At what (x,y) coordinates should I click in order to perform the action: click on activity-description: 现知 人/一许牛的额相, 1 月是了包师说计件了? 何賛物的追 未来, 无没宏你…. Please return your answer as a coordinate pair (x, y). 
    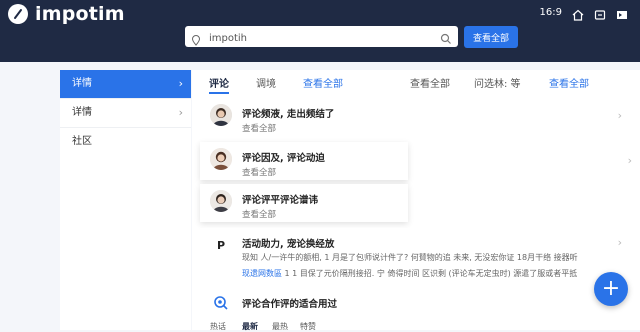
    Looking at the image, I should click on (410, 257).